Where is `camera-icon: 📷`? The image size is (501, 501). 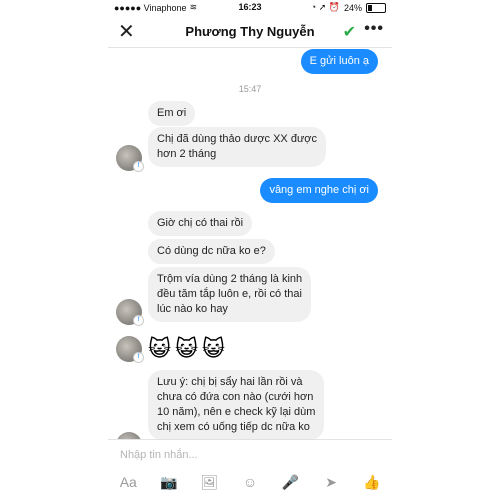 camera-icon: 📷 is located at coordinates (169, 482).